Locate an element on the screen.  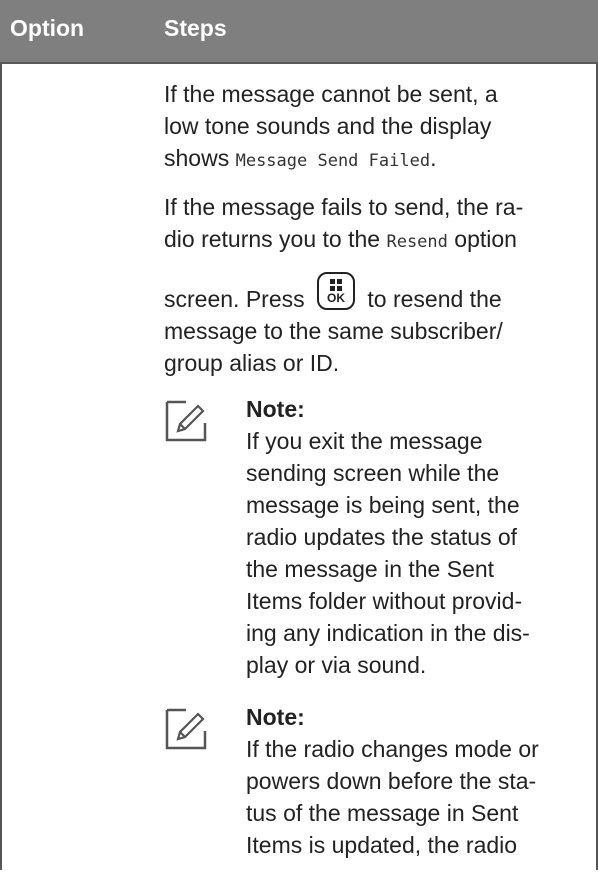
table-border-left is located at coordinates (1, 467).